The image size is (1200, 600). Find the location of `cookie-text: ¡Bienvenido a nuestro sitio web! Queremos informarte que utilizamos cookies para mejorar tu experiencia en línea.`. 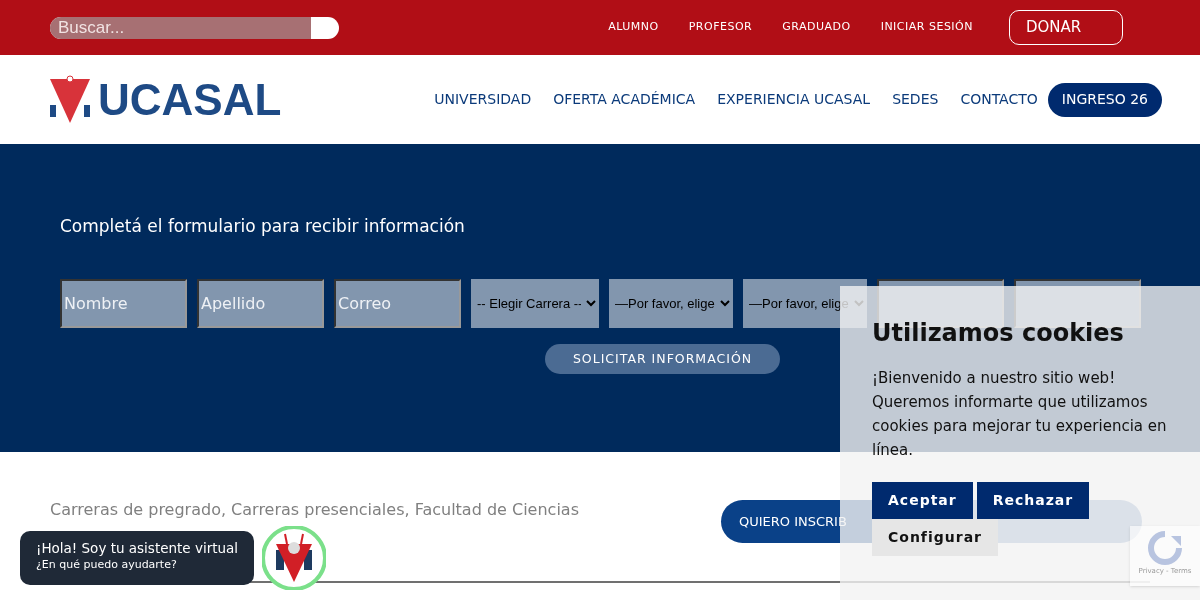

cookie-text: ¡Bienvenido a nuestro sitio web! Queremos informarte que utilizamos cookies para mejorar tu experiencia en línea. is located at coordinates (1020, 414).